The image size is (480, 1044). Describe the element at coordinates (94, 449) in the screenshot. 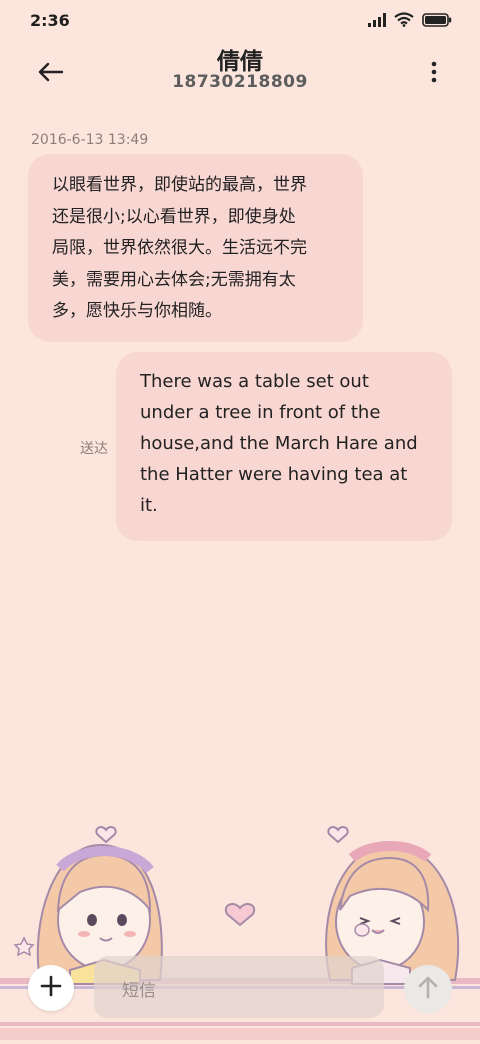

I see `delivery-status: 送达` at that location.